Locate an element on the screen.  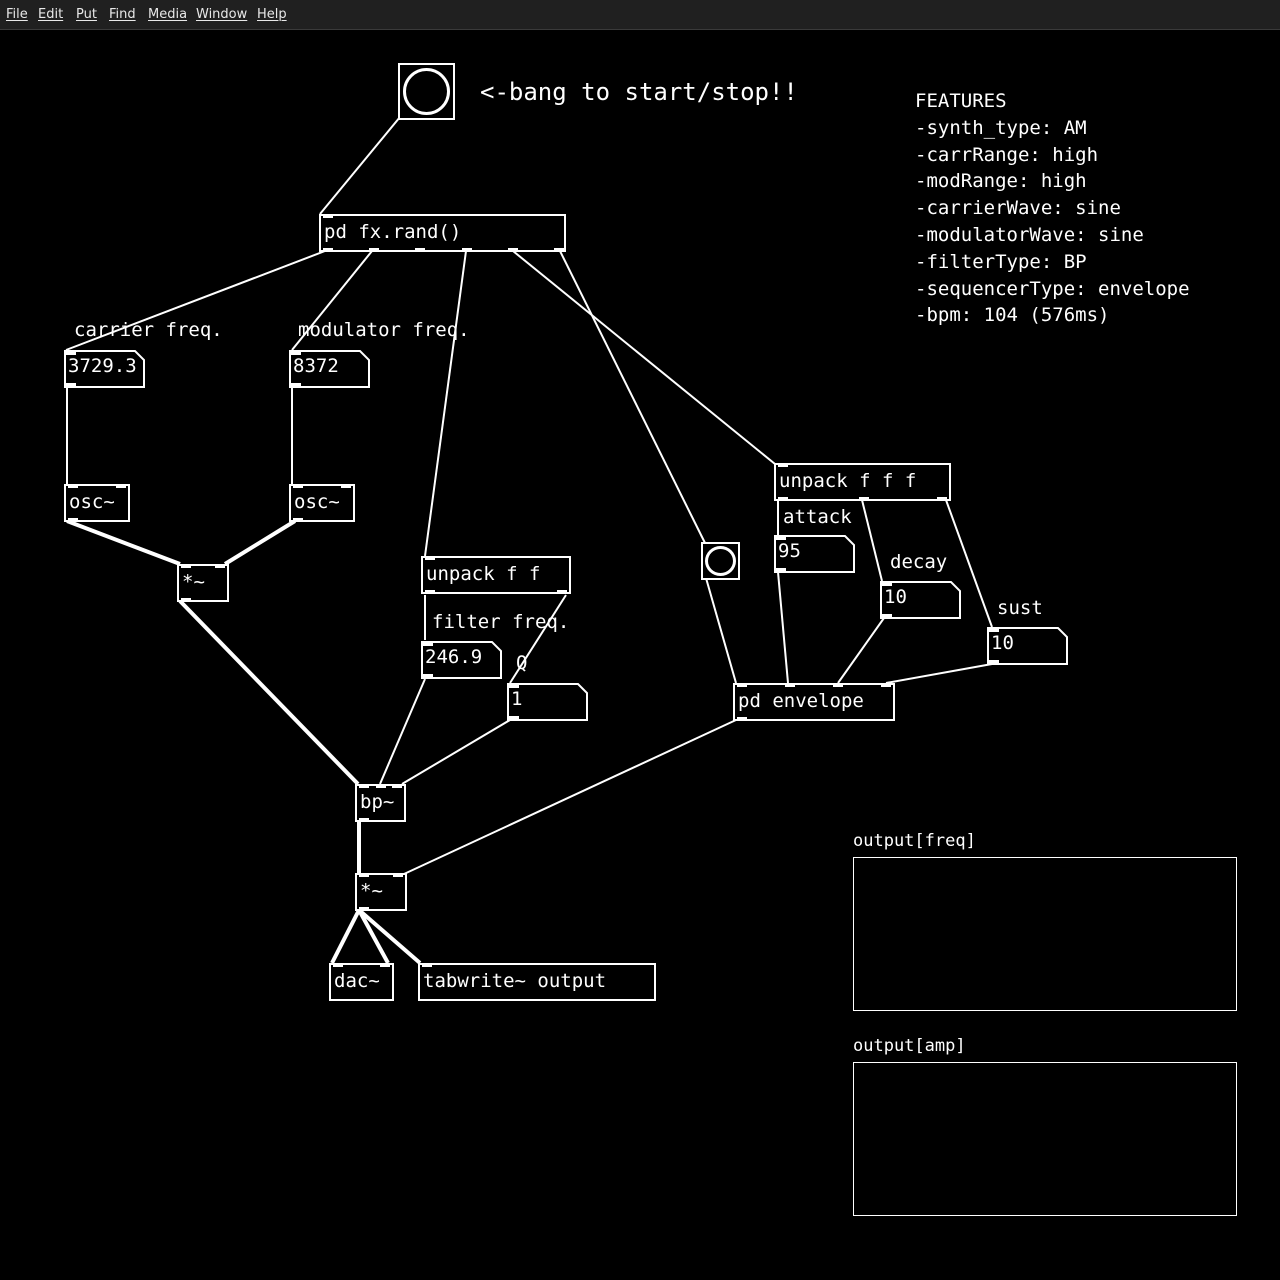
array-freq-title: output[freq] is located at coordinates (914, 841).